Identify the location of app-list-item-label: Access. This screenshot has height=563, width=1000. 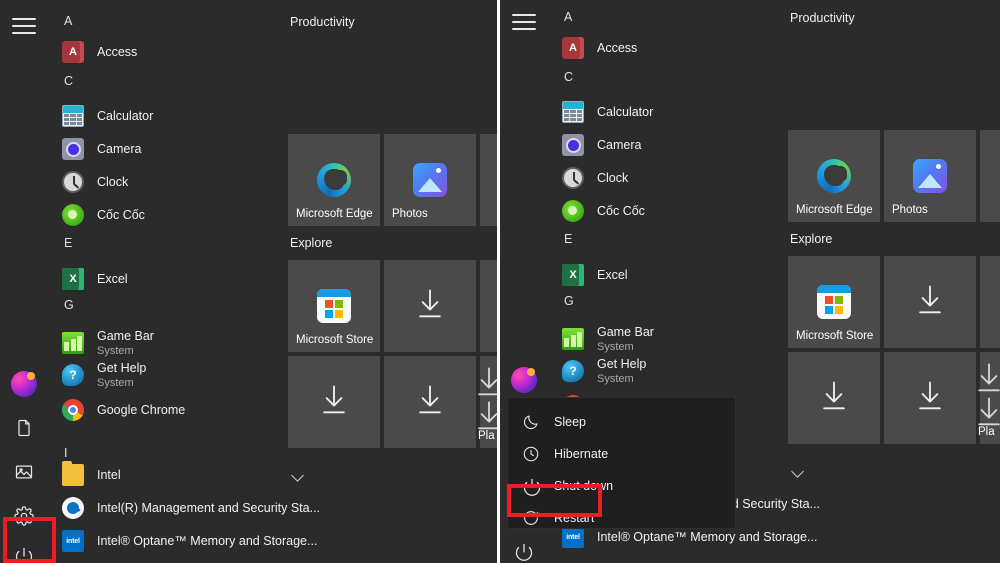
(617, 47).